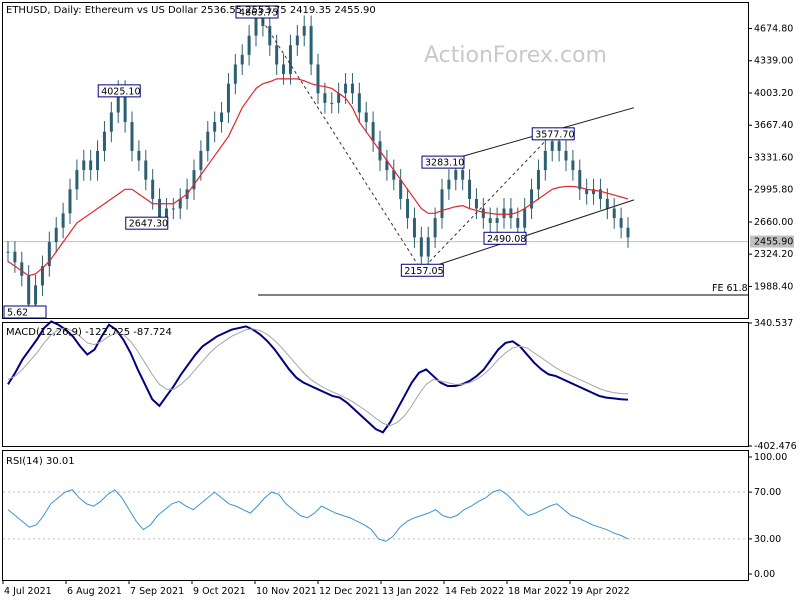 Image resolution: width=800 pixels, height=600 pixels. What do you see at coordinates (538, 591) in the screenshot?
I see `x-tick-label: 18 Mar 2022` at bounding box center [538, 591].